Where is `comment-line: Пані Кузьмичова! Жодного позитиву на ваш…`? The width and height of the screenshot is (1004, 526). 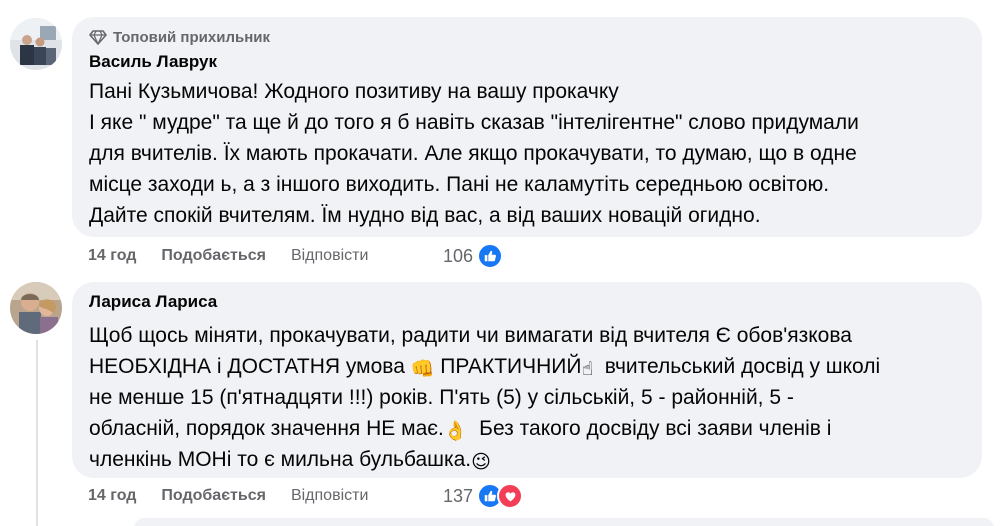
comment-line: Пані Кузьмичова! Жодного позитиву на ваш… is located at coordinates (354, 91).